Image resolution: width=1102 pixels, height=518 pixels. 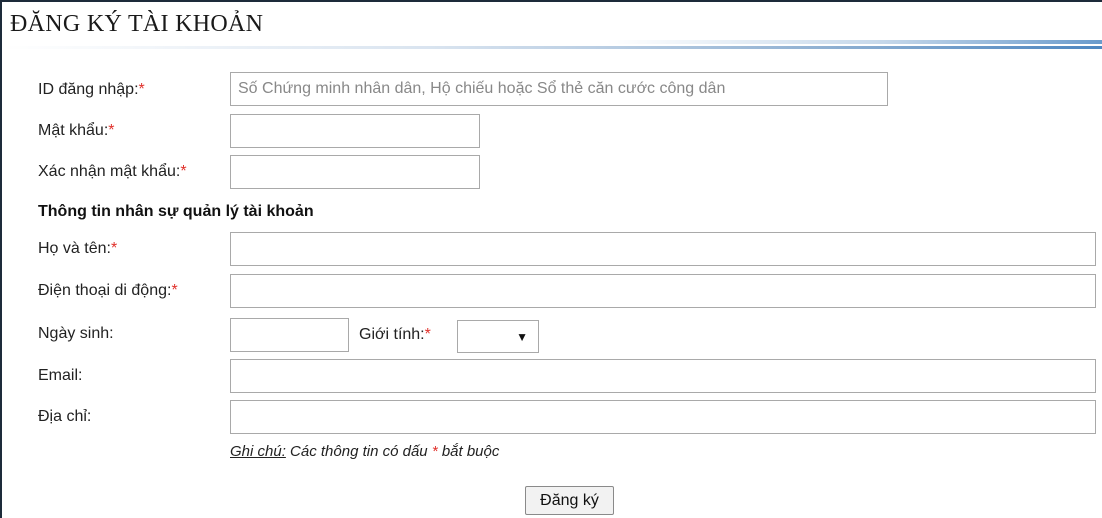 I want to click on note-label: Ghi chú:, so click(x=258, y=451).